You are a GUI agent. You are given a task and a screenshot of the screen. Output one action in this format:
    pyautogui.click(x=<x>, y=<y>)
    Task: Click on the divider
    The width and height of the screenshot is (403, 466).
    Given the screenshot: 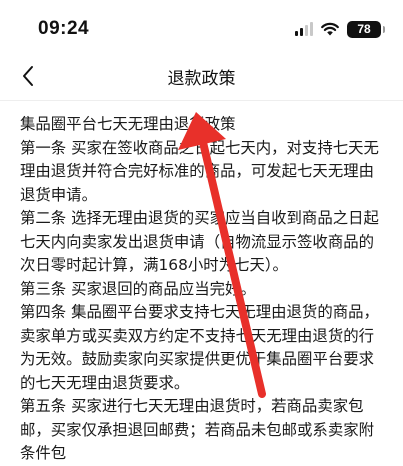 What is the action you would take?
    pyautogui.click(x=201, y=100)
    